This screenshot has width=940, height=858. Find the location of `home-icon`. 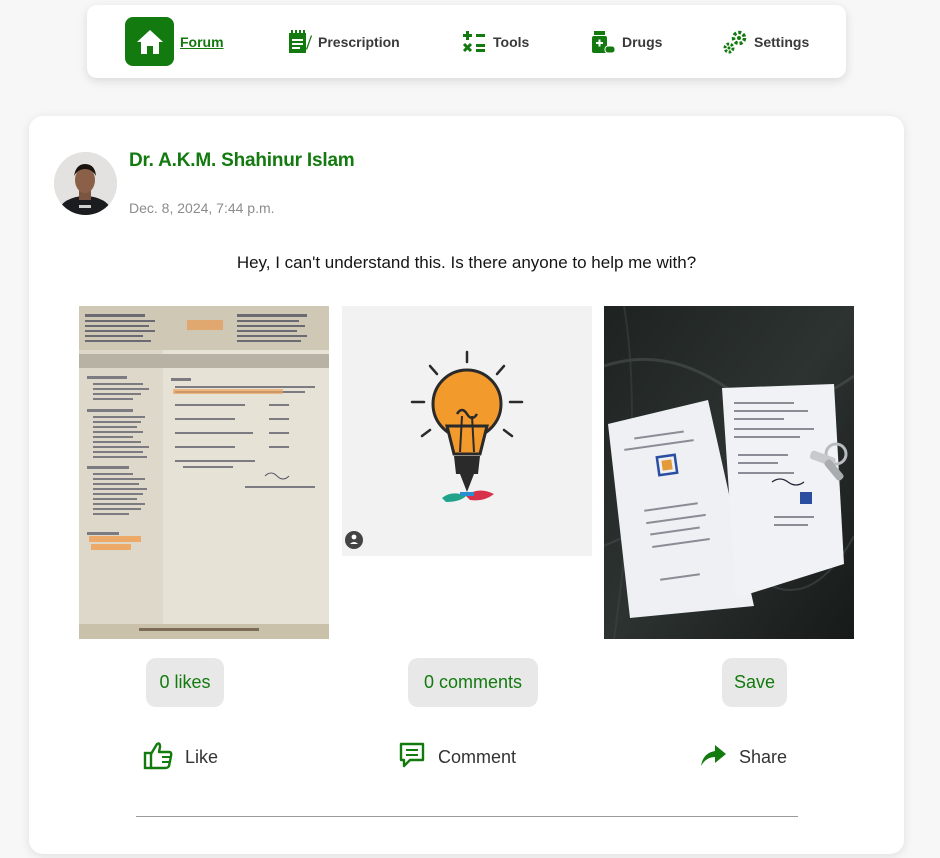

home-icon is located at coordinates (149, 41).